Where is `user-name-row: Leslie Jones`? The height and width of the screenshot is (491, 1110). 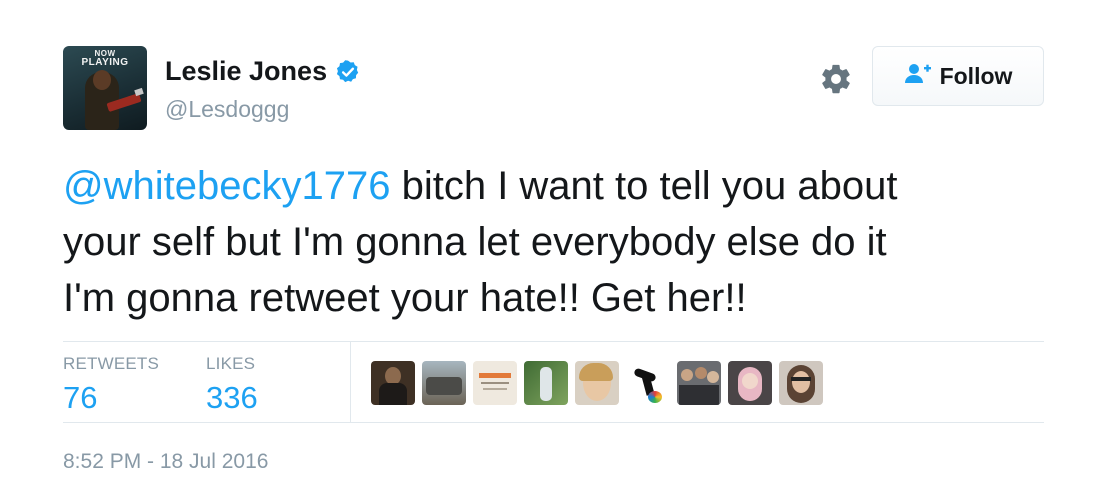 user-name-row: Leslie Jones is located at coordinates (263, 71).